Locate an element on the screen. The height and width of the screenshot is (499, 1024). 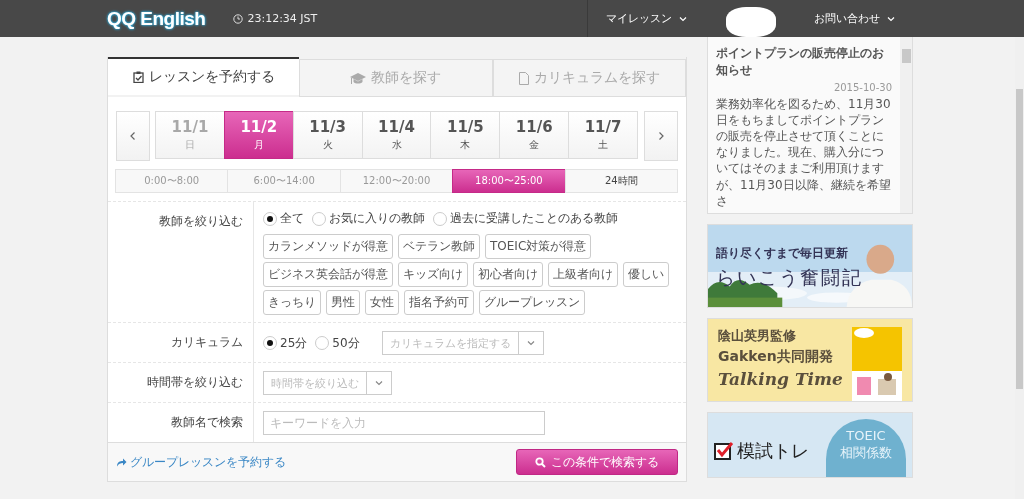
filter-tag: ビジネス英会話が得意 is located at coordinates (328, 274).